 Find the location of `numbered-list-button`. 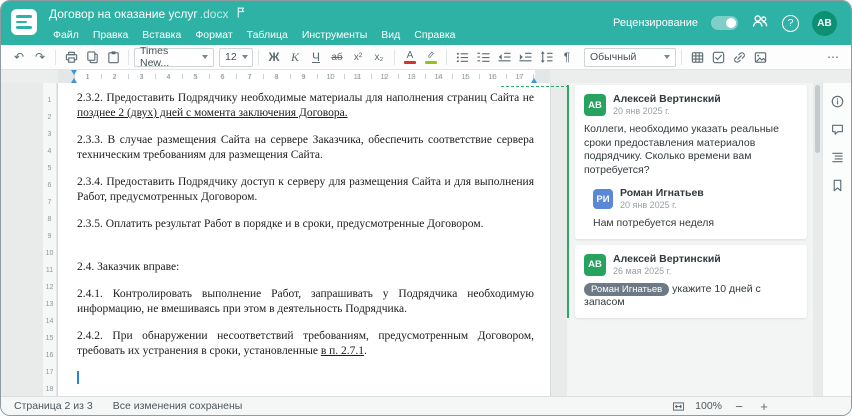

numbered-list-button is located at coordinates (483, 57).